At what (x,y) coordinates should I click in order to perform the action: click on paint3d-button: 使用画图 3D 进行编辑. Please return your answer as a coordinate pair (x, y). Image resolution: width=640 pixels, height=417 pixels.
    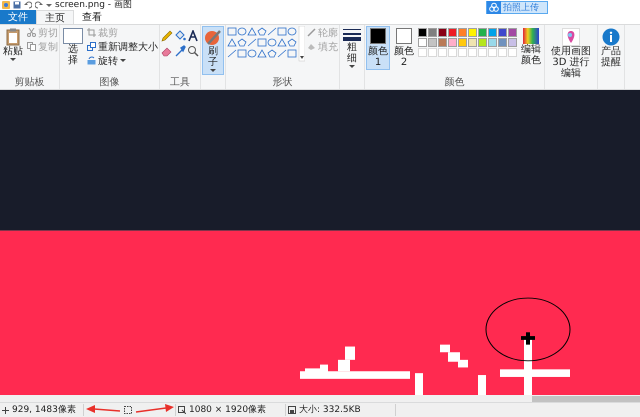
    Looking at the image, I should click on (571, 53).